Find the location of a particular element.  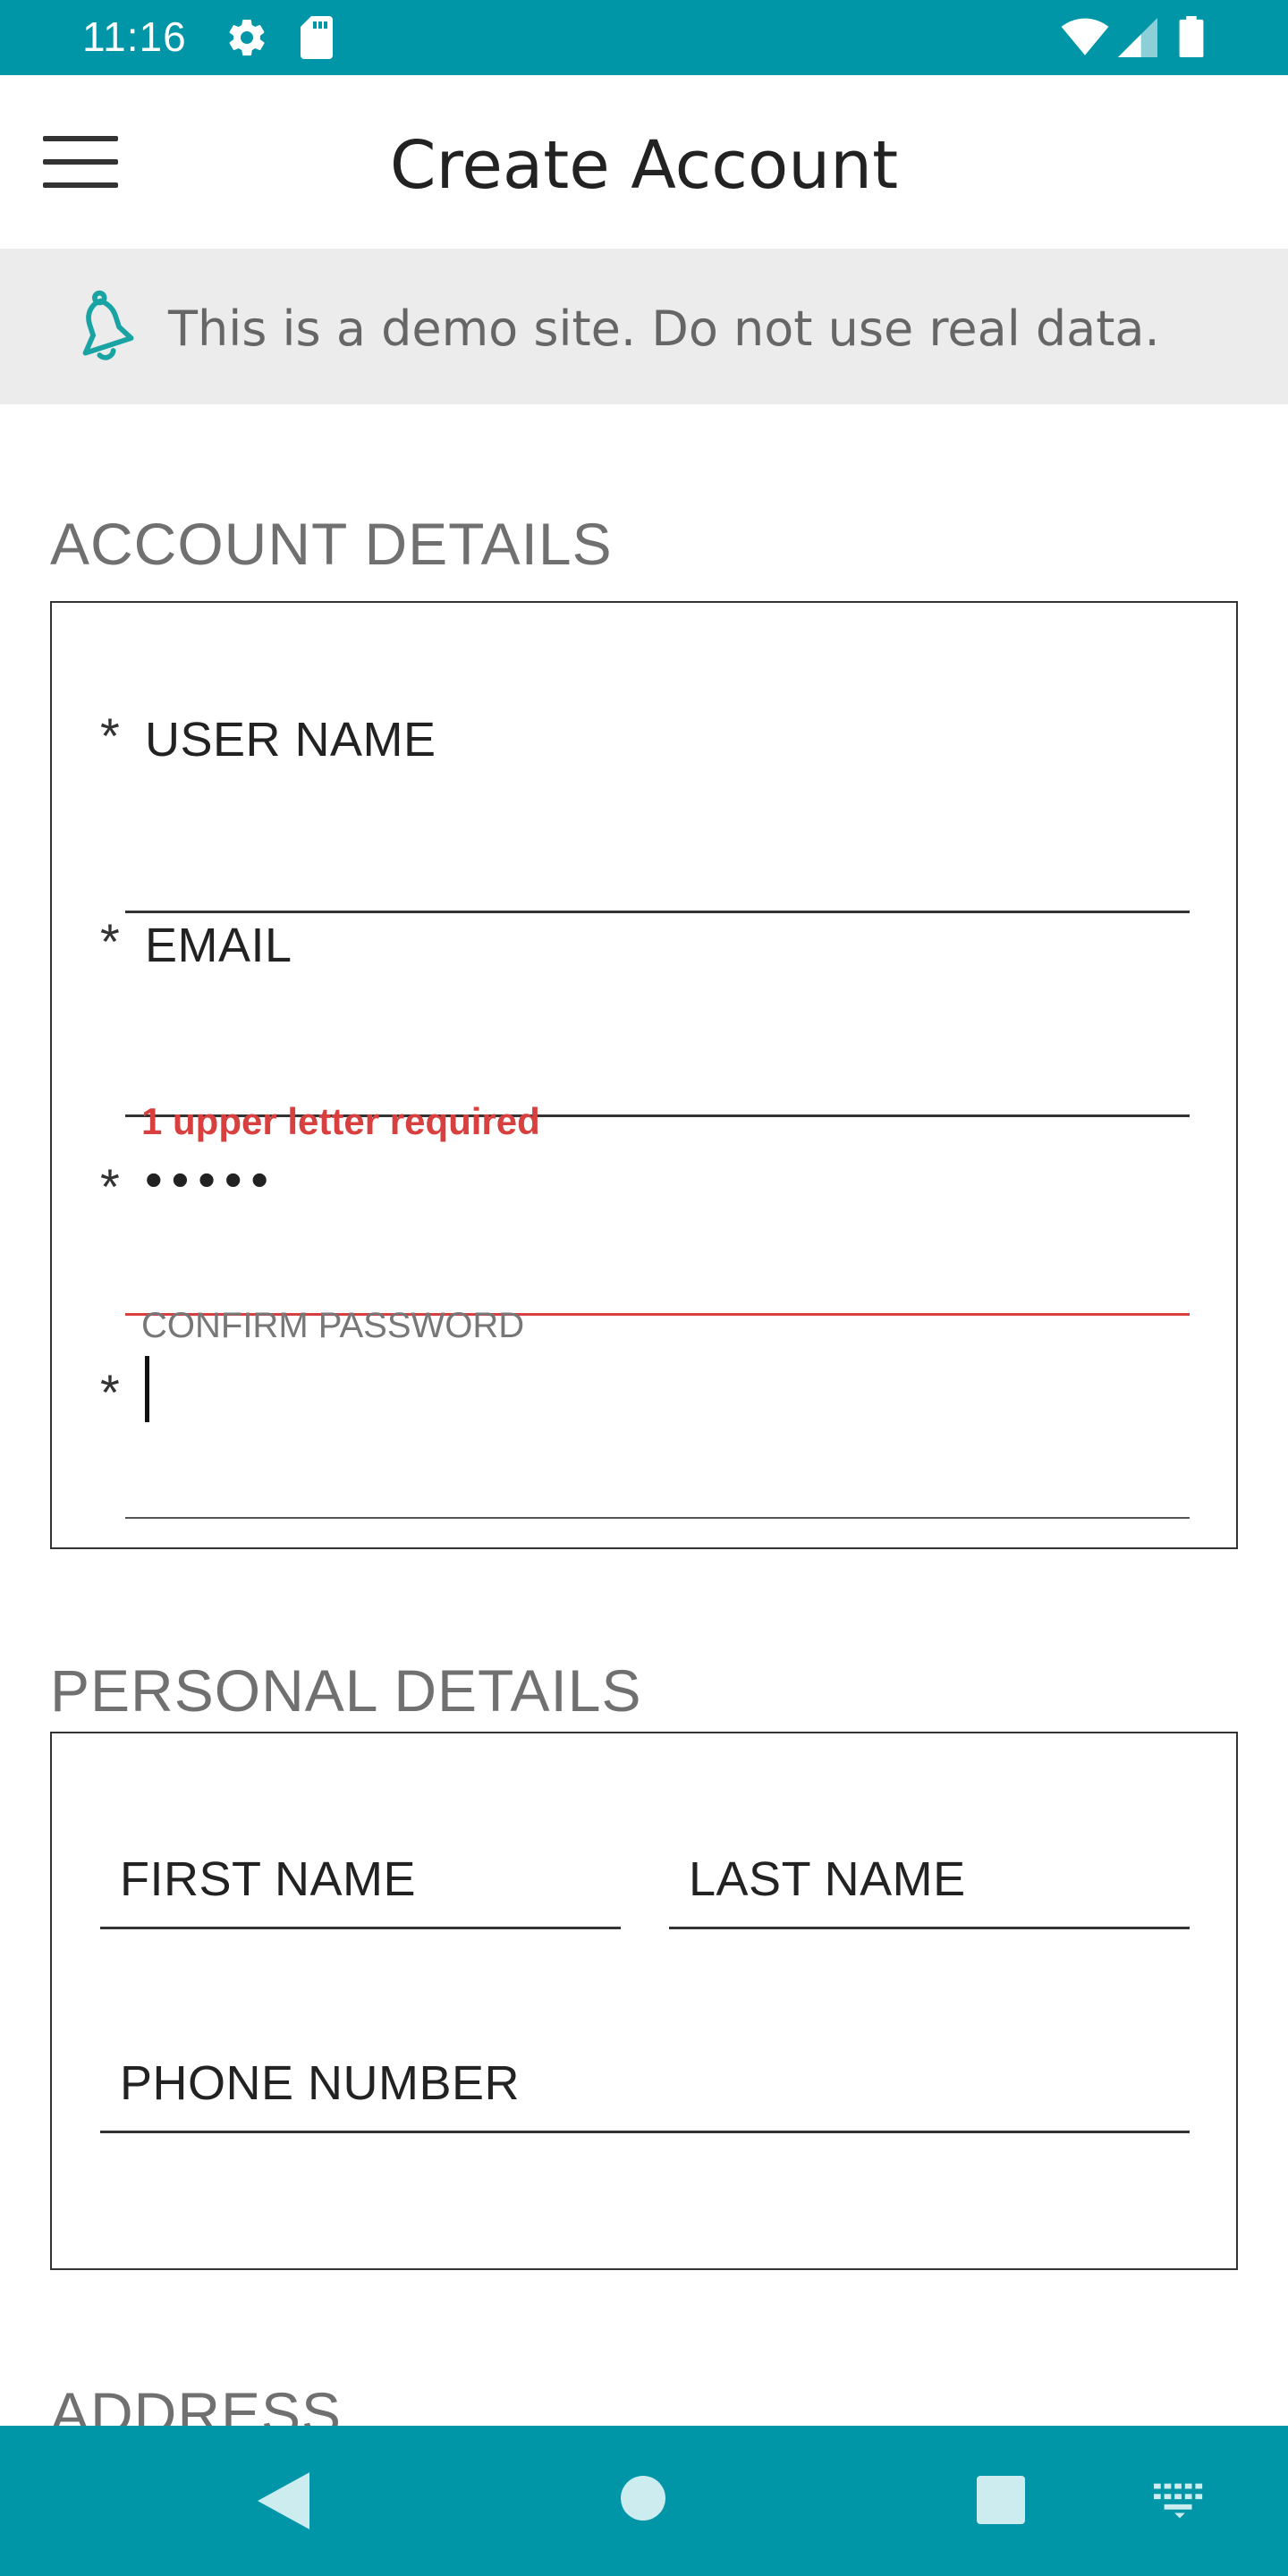

keyboard-icon is located at coordinates (1180, 2501).